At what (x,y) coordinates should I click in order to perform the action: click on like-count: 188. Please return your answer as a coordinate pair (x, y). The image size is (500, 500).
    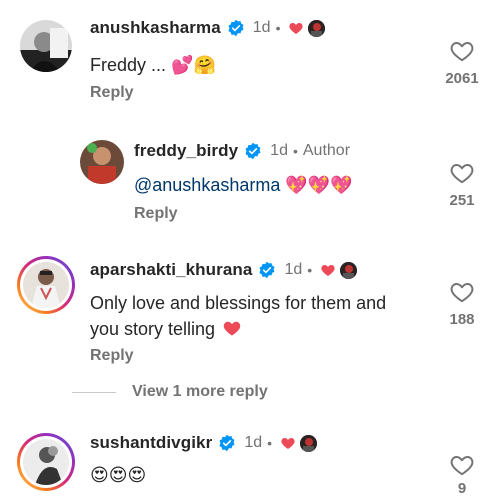
    Looking at the image, I should click on (462, 319).